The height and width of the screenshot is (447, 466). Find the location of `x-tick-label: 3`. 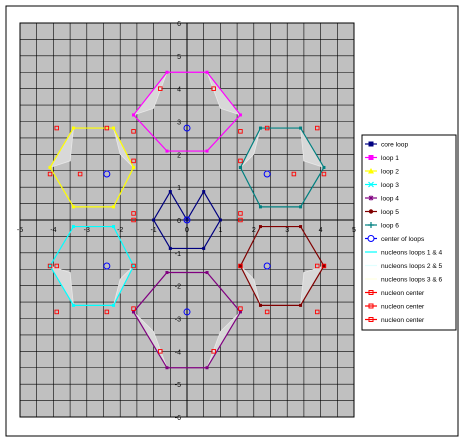

x-tick-label: 3 is located at coordinates (287, 230).